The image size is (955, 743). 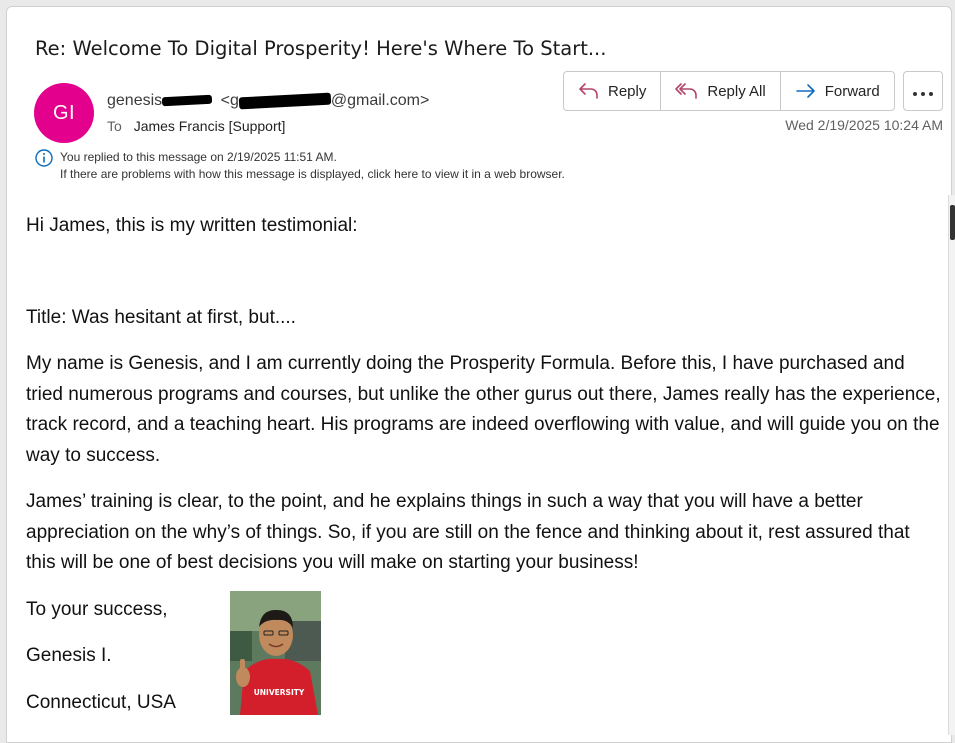 I want to click on reply-button: Reply, so click(x=613, y=91).